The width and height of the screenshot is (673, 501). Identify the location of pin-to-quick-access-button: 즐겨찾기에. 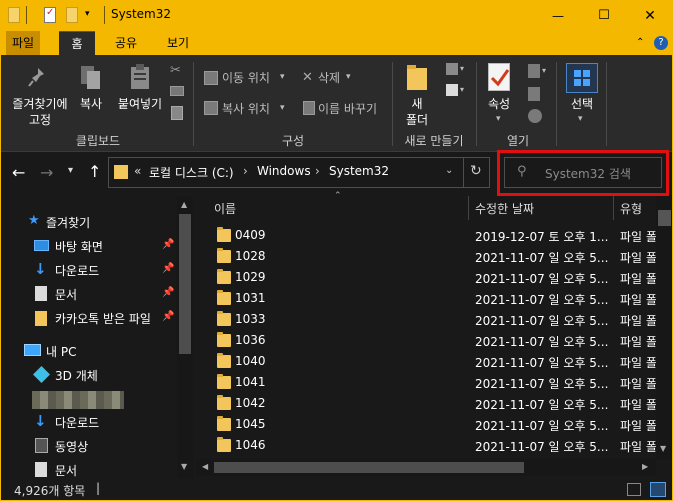
(40, 104).